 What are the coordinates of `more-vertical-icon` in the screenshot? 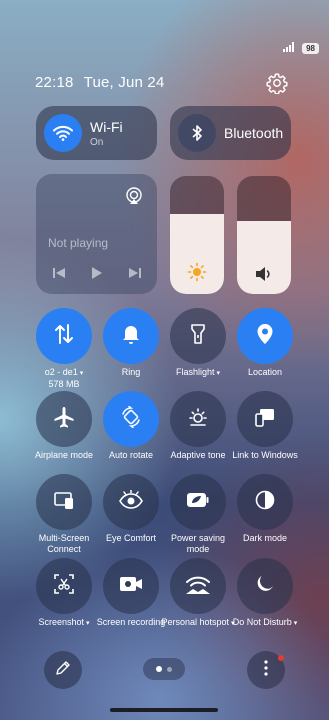 It's located at (266, 670).